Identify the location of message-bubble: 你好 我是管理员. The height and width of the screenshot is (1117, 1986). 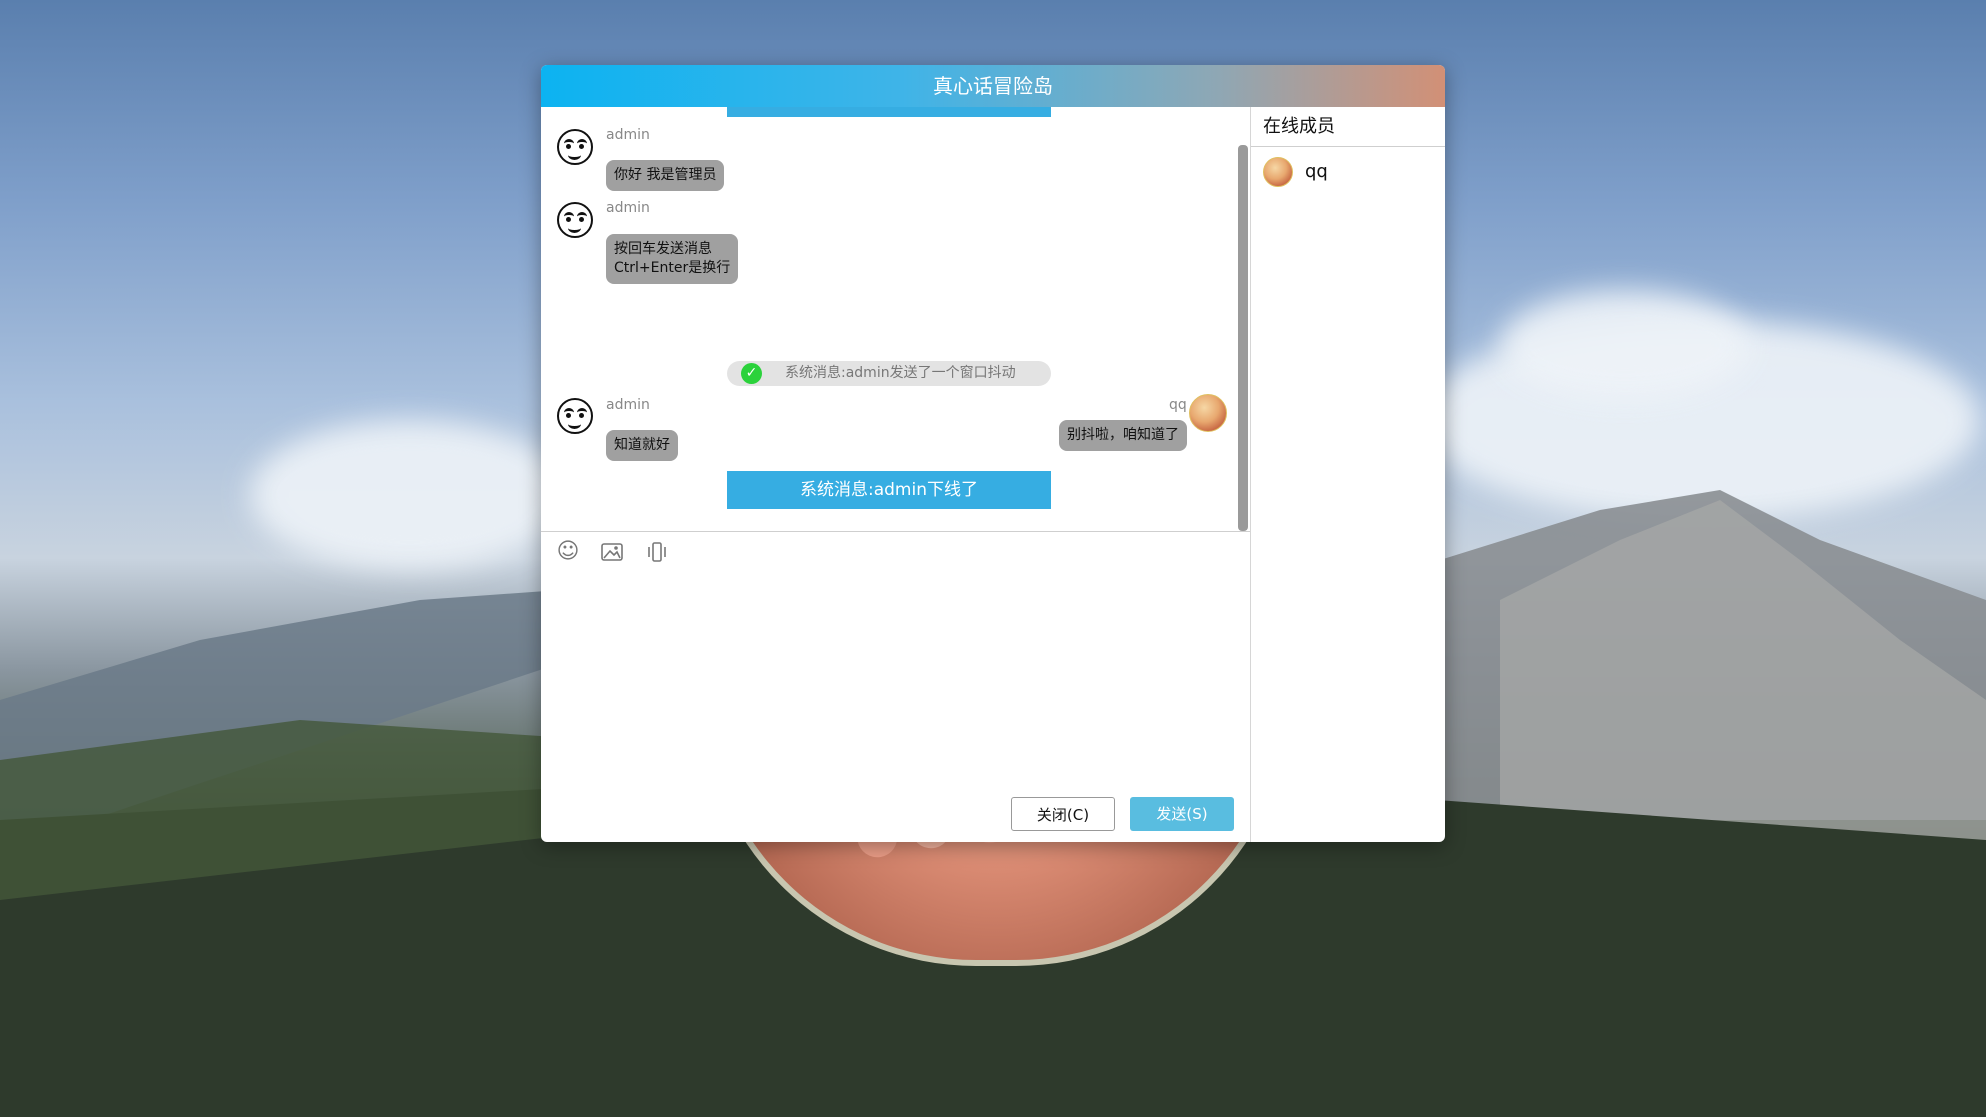
(665, 175).